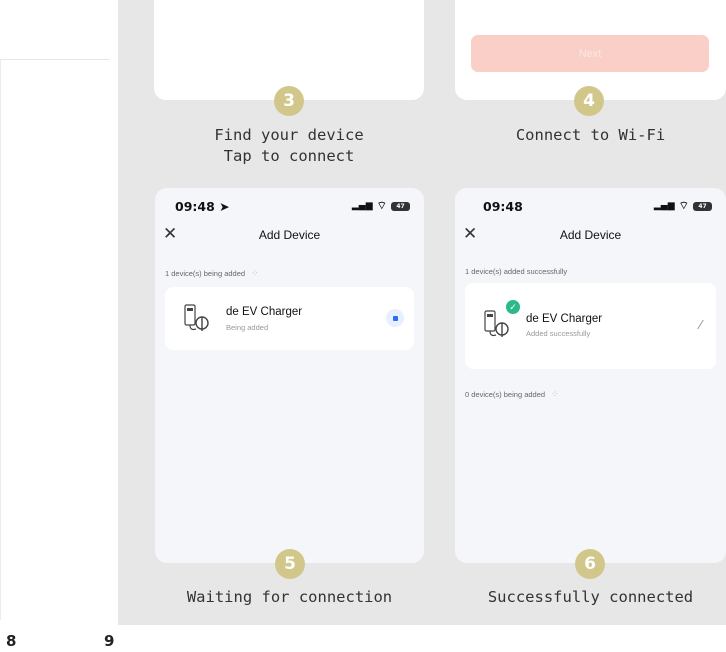  Describe the element at coordinates (589, 101) in the screenshot. I see `step4-badge: 4` at that location.